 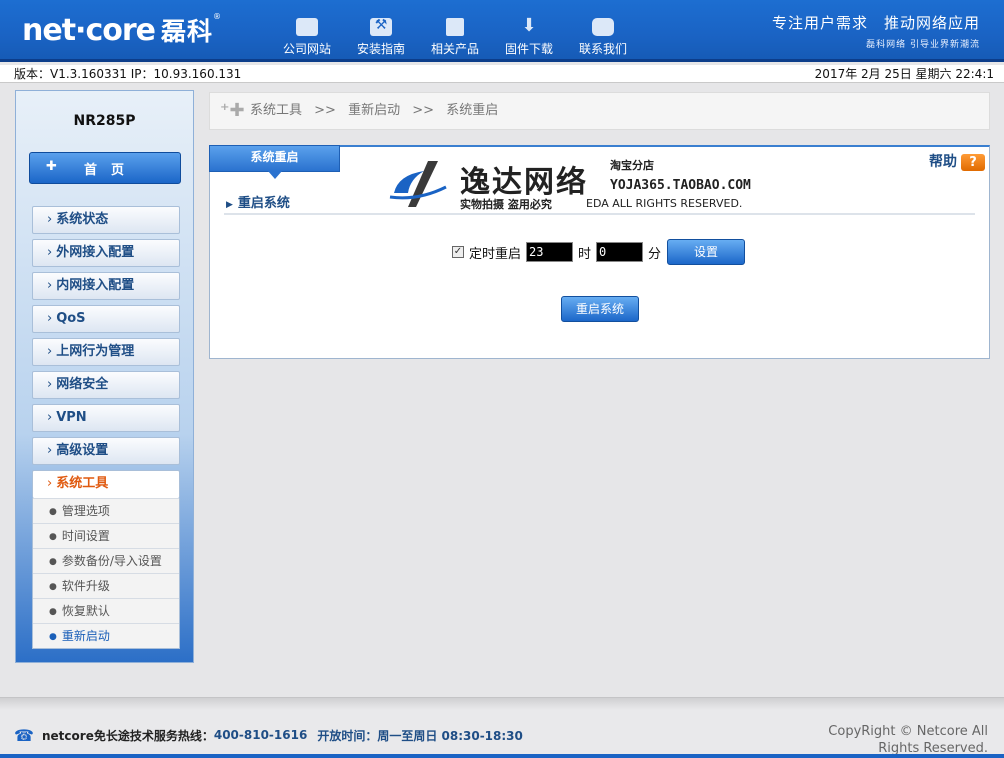 What do you see at coordinates (85, 611) in the screenshot?
I see `submenu-item-label: 恢复默认` at bounding box center [85, 611].